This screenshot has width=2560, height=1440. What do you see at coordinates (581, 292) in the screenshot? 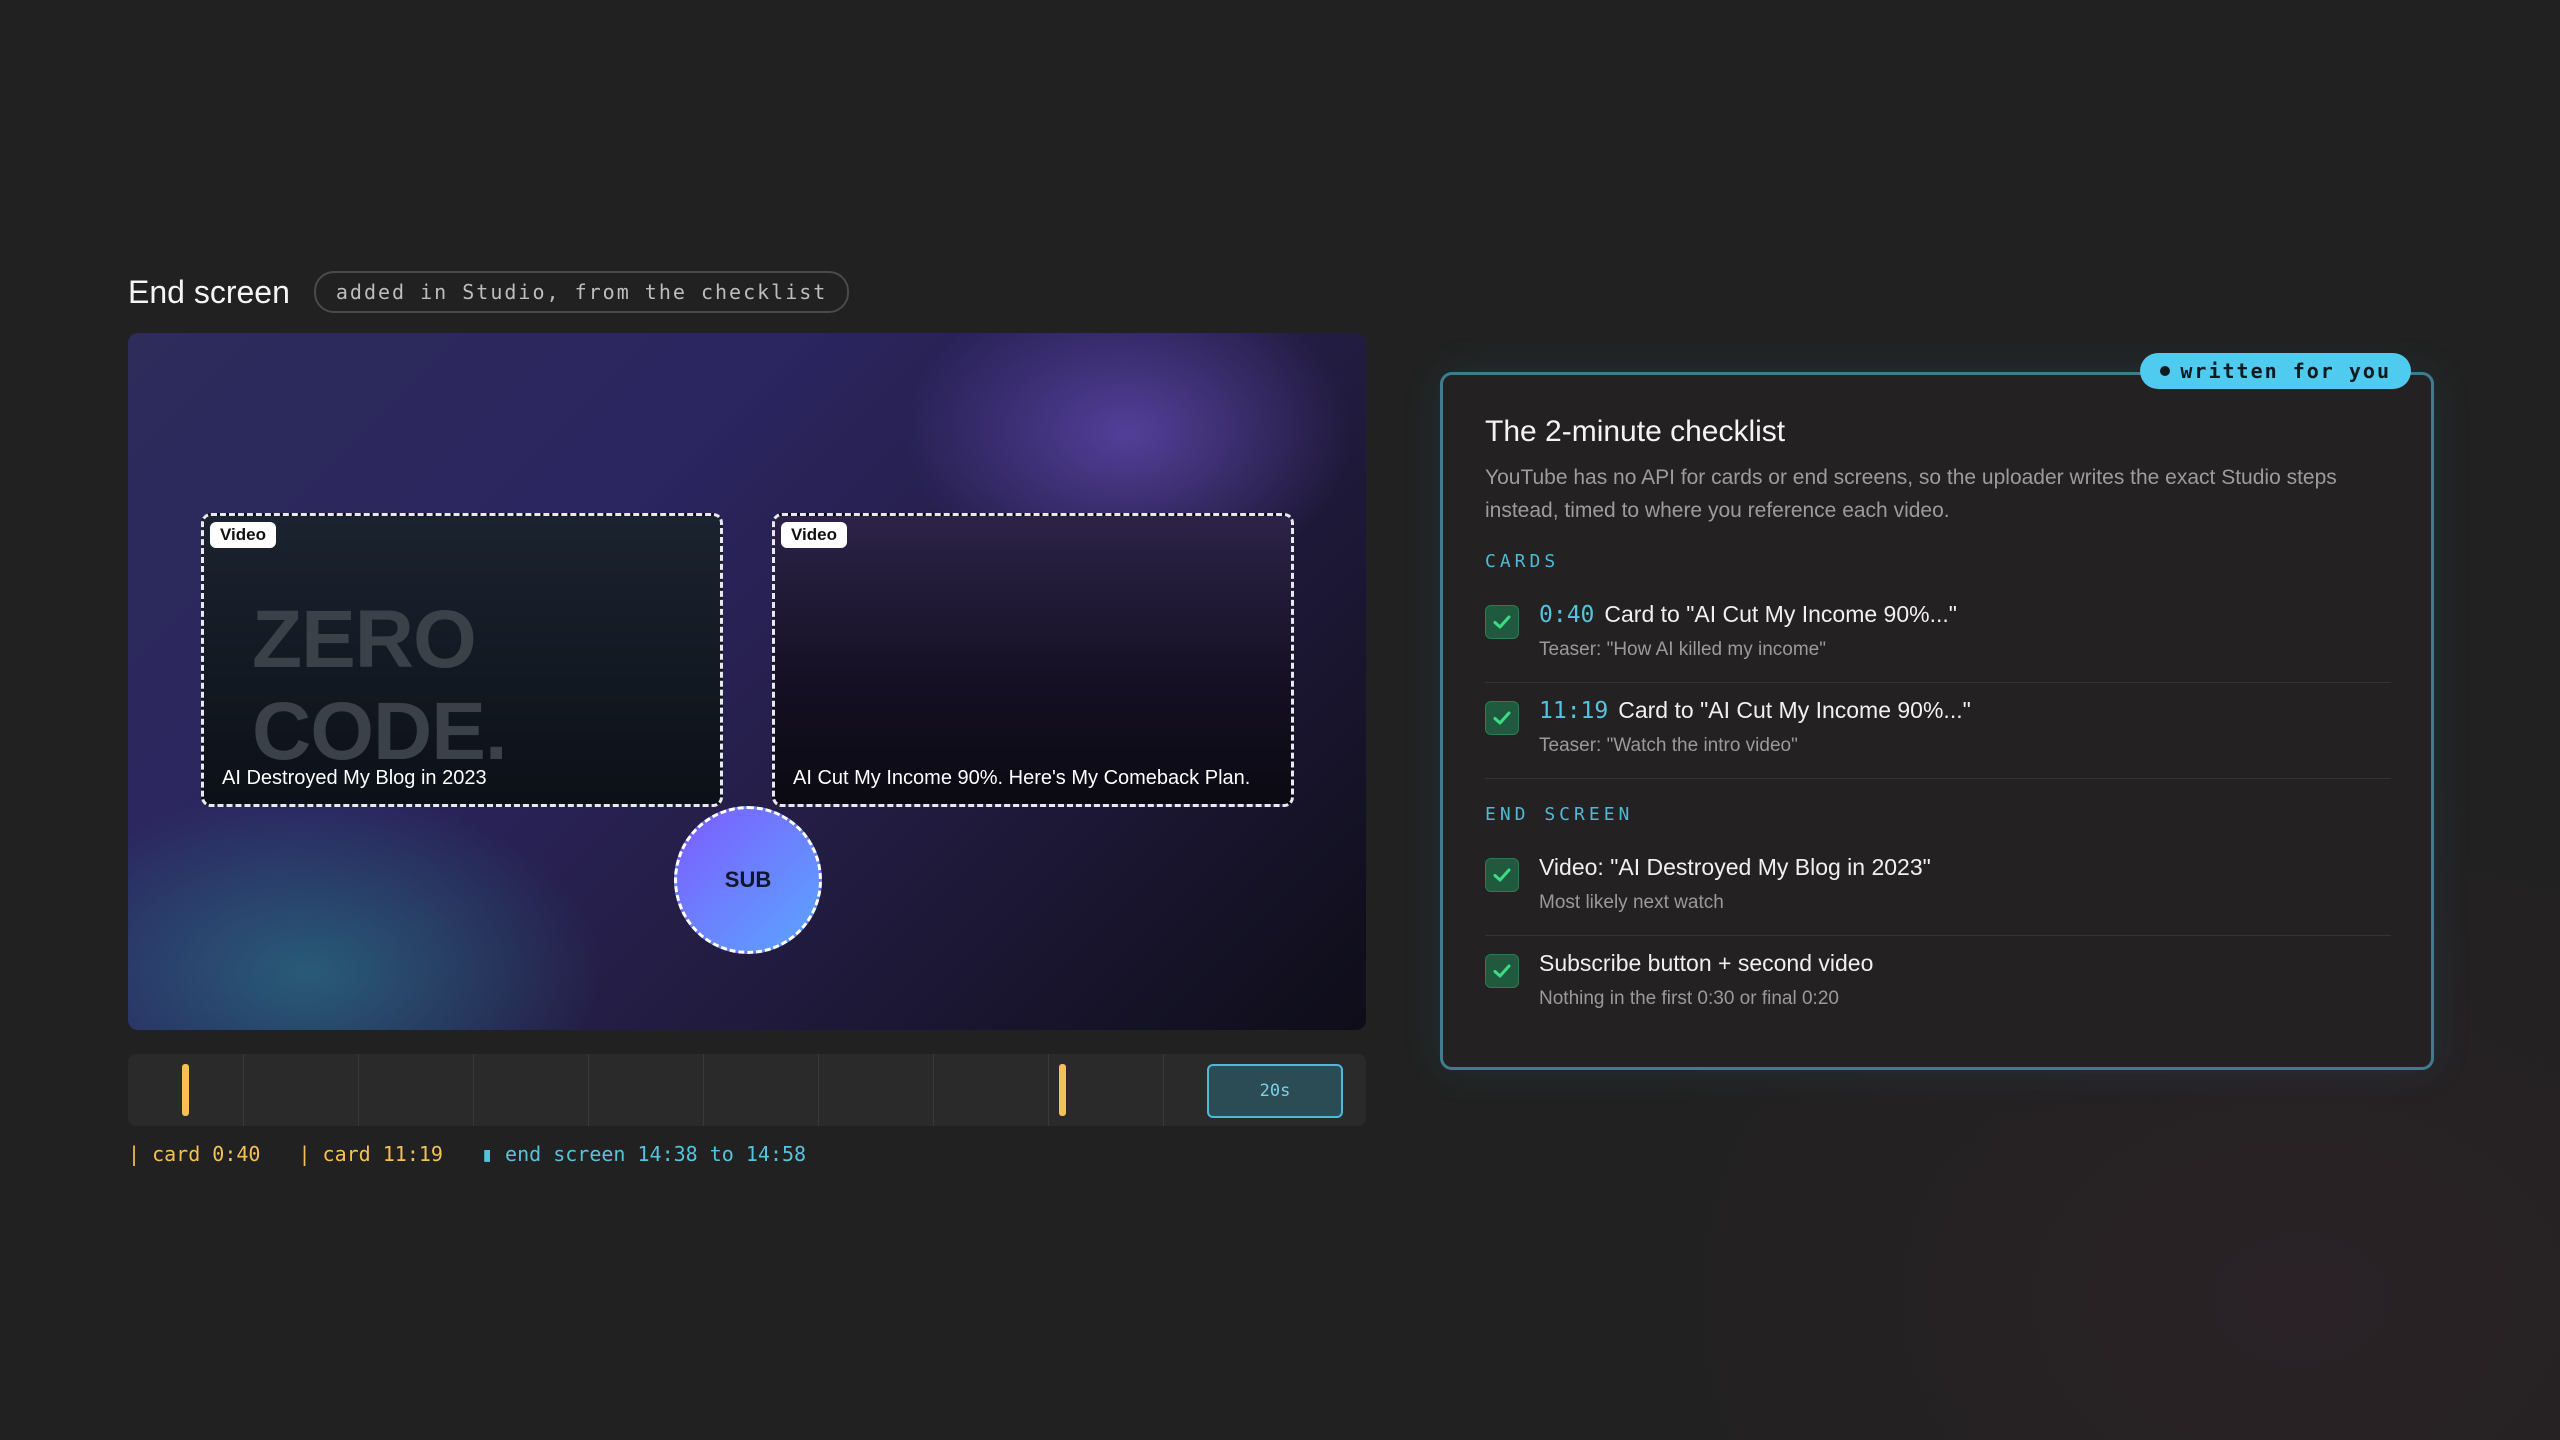
I see `end-screen-source-pill: added in Studio, from the checklist` at bounding box center [581, 292].